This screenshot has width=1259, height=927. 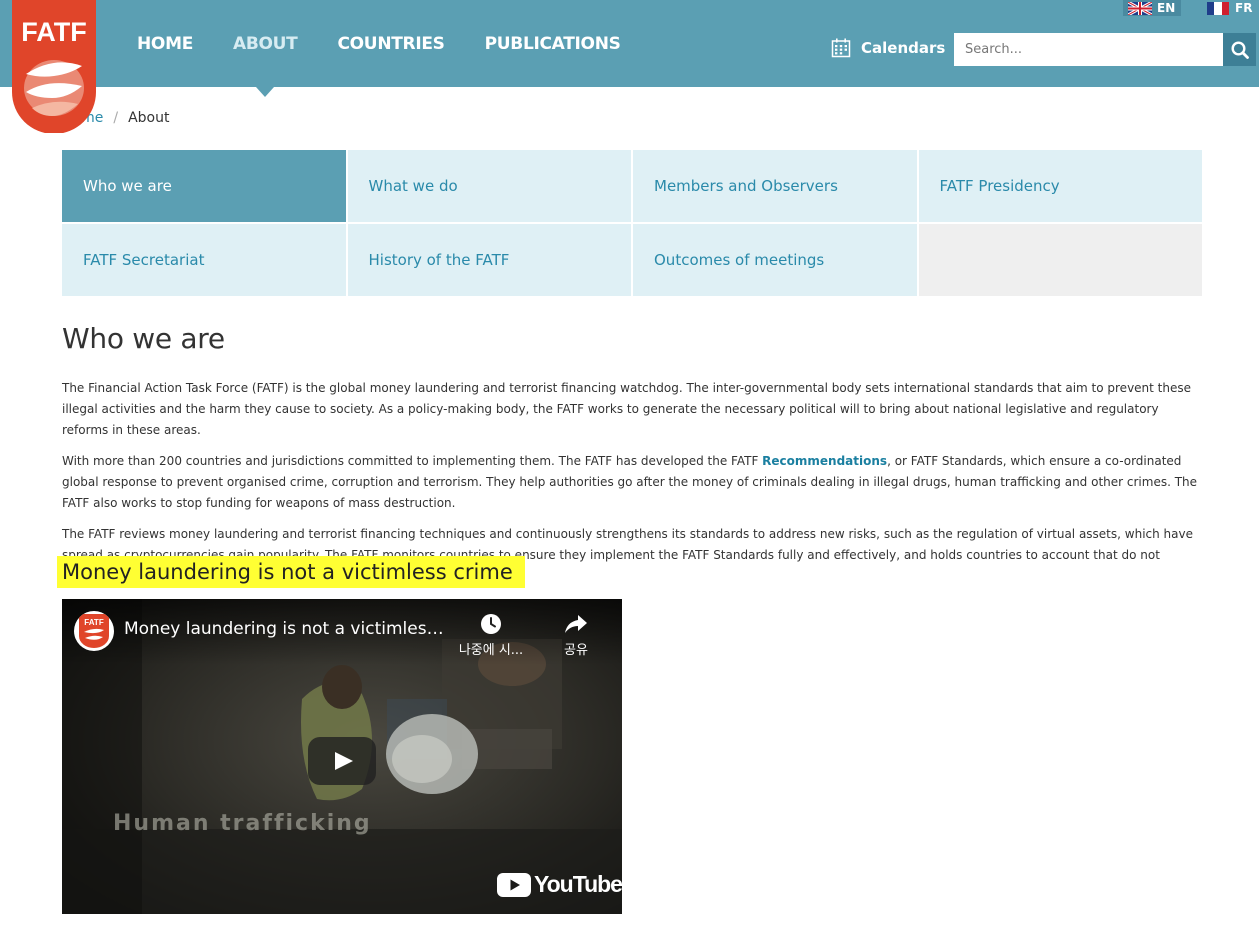 What do you see at coordinates (1060, 186) in the screenshot?
I see `submenu-fatf-presidency: FATF Presidency` at bounding box center [1060, 186].